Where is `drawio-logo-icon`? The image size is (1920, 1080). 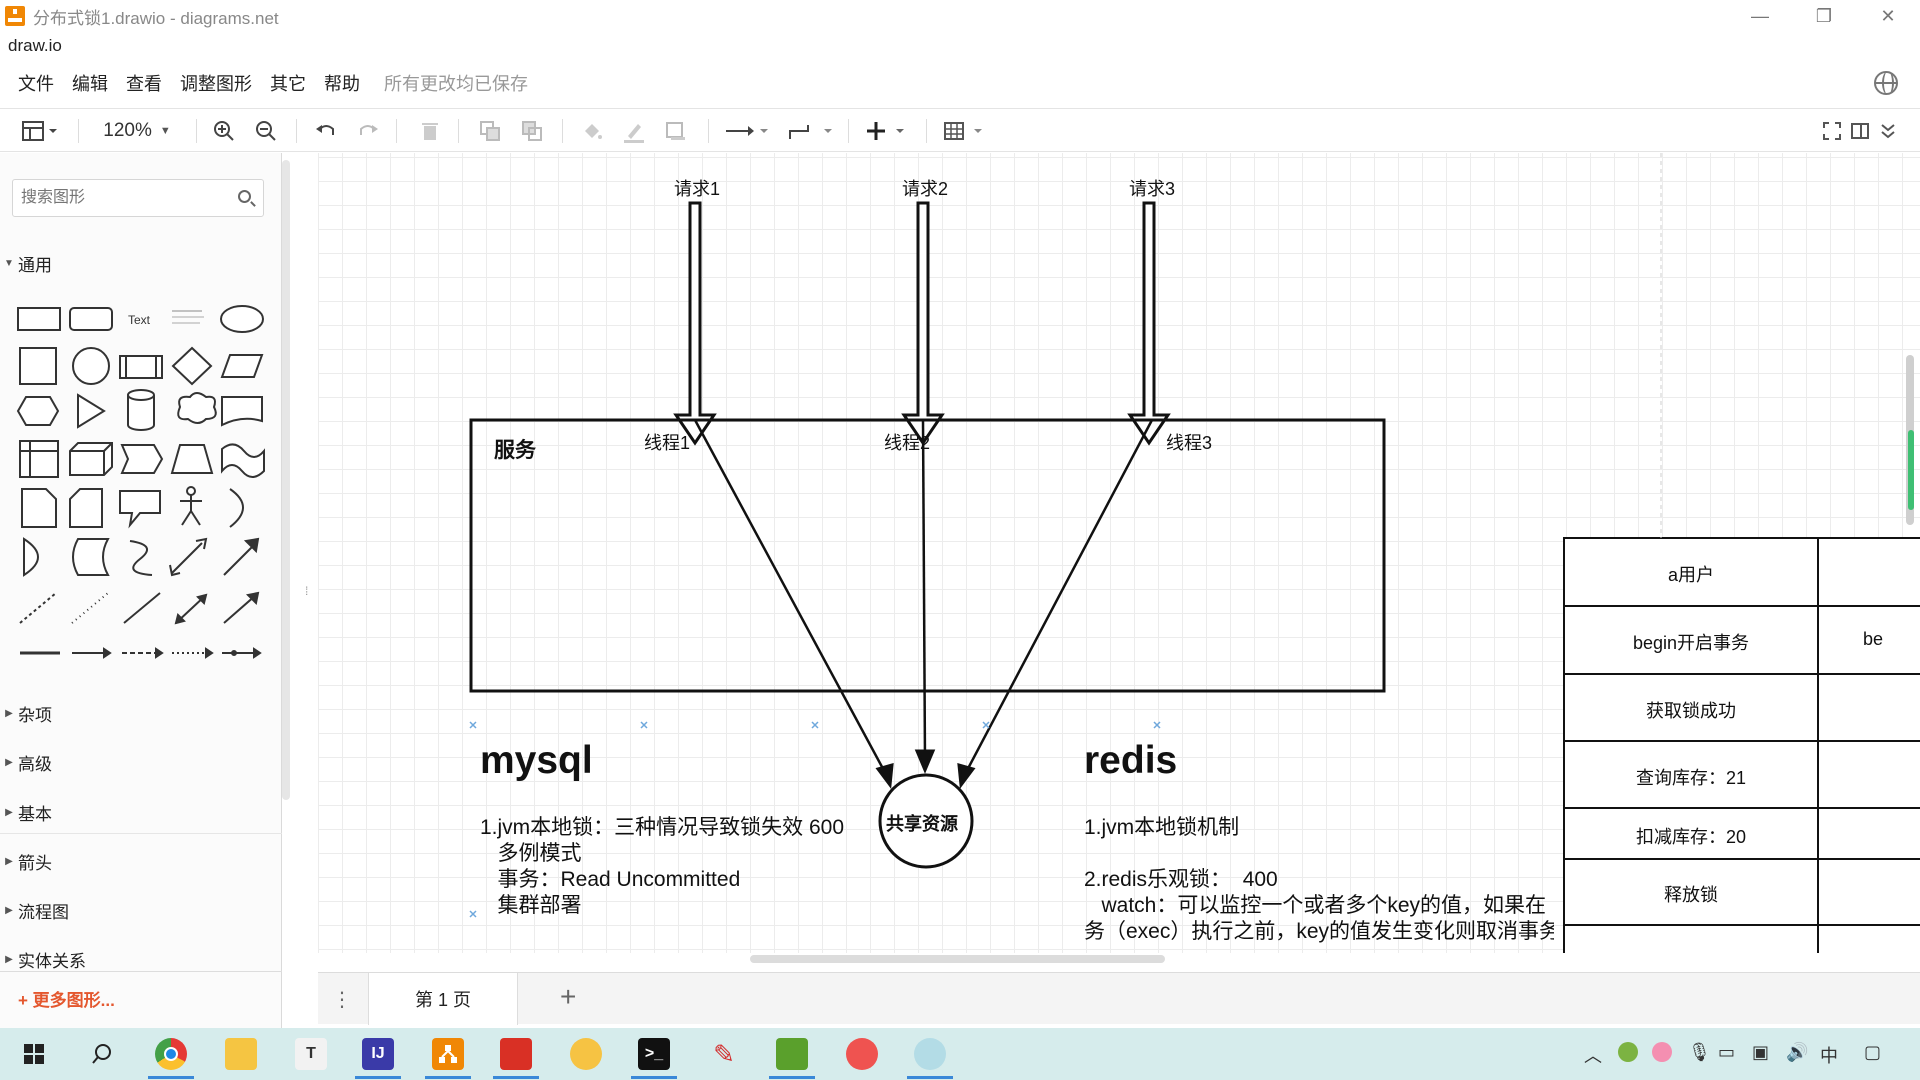 drawio-logo-icon is located at coordinates (15, 16).